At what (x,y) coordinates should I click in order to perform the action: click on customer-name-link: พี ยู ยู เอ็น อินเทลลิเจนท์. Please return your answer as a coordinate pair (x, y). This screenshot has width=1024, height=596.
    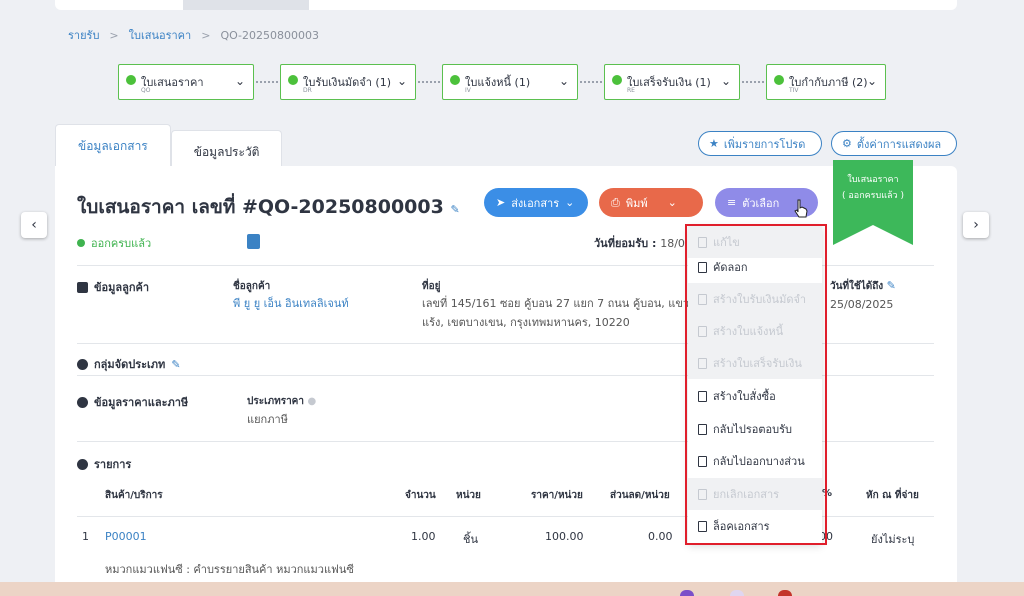
    Looking at the image, I should click on (291, 303).